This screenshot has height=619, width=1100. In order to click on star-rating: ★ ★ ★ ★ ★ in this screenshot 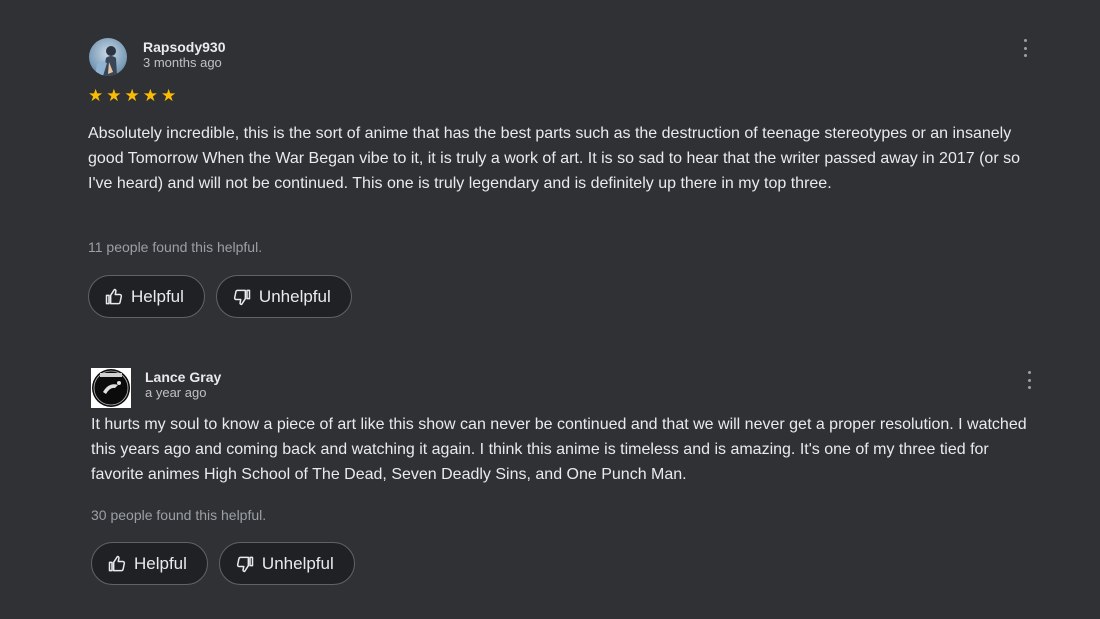, I will do `click(132, 96)`.